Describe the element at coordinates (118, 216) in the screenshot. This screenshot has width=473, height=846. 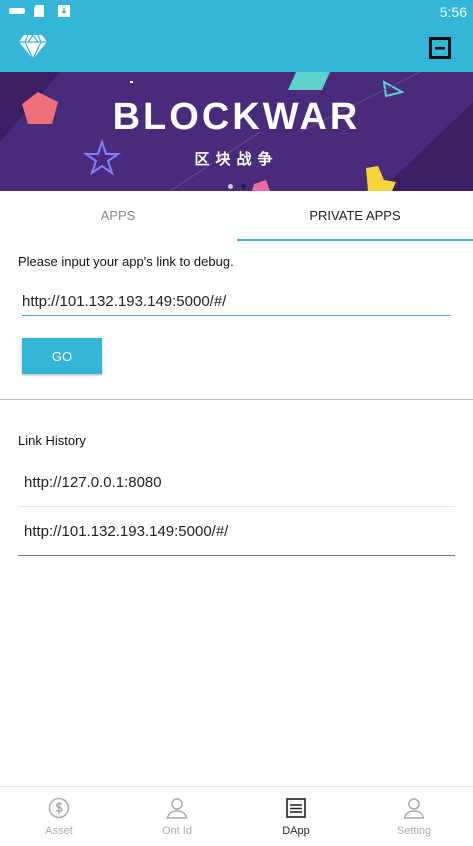
I see `tab-apps: APPS` at that location.